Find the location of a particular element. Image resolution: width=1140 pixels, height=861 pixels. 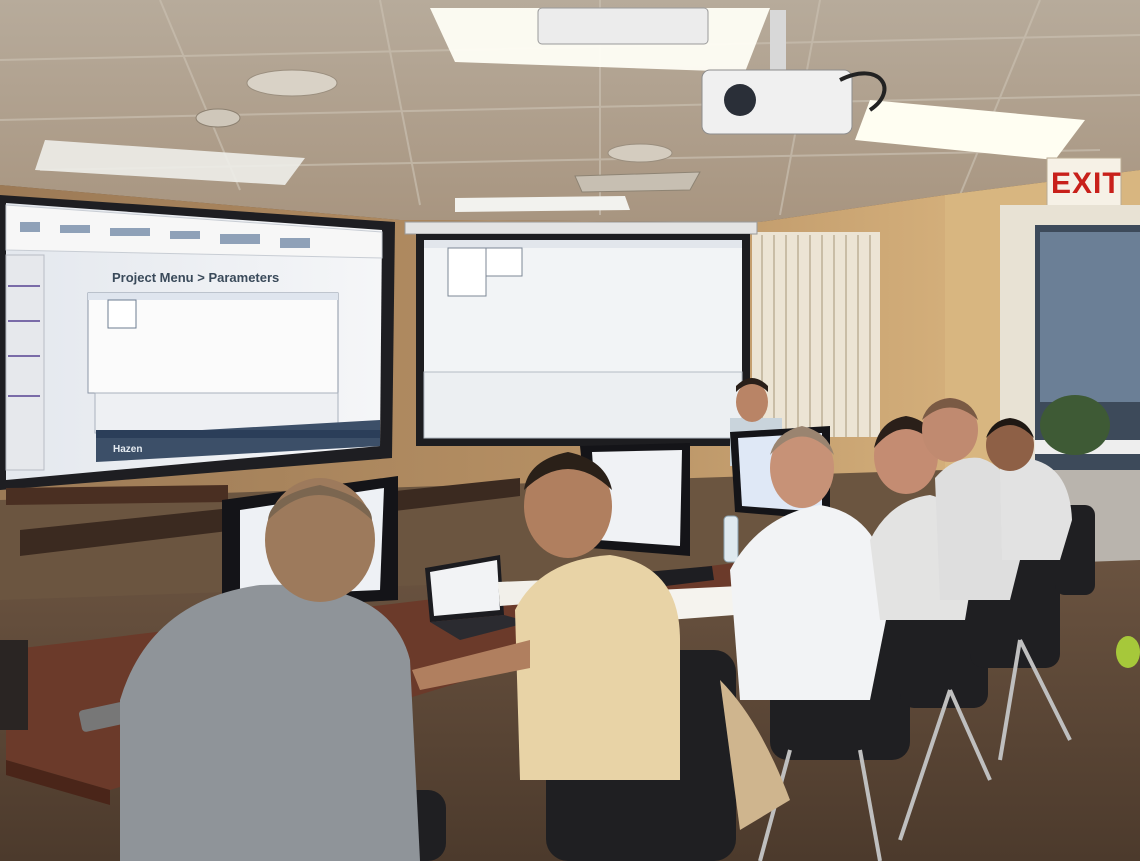

right-screen-submenu is located at coordinates (504, 262).